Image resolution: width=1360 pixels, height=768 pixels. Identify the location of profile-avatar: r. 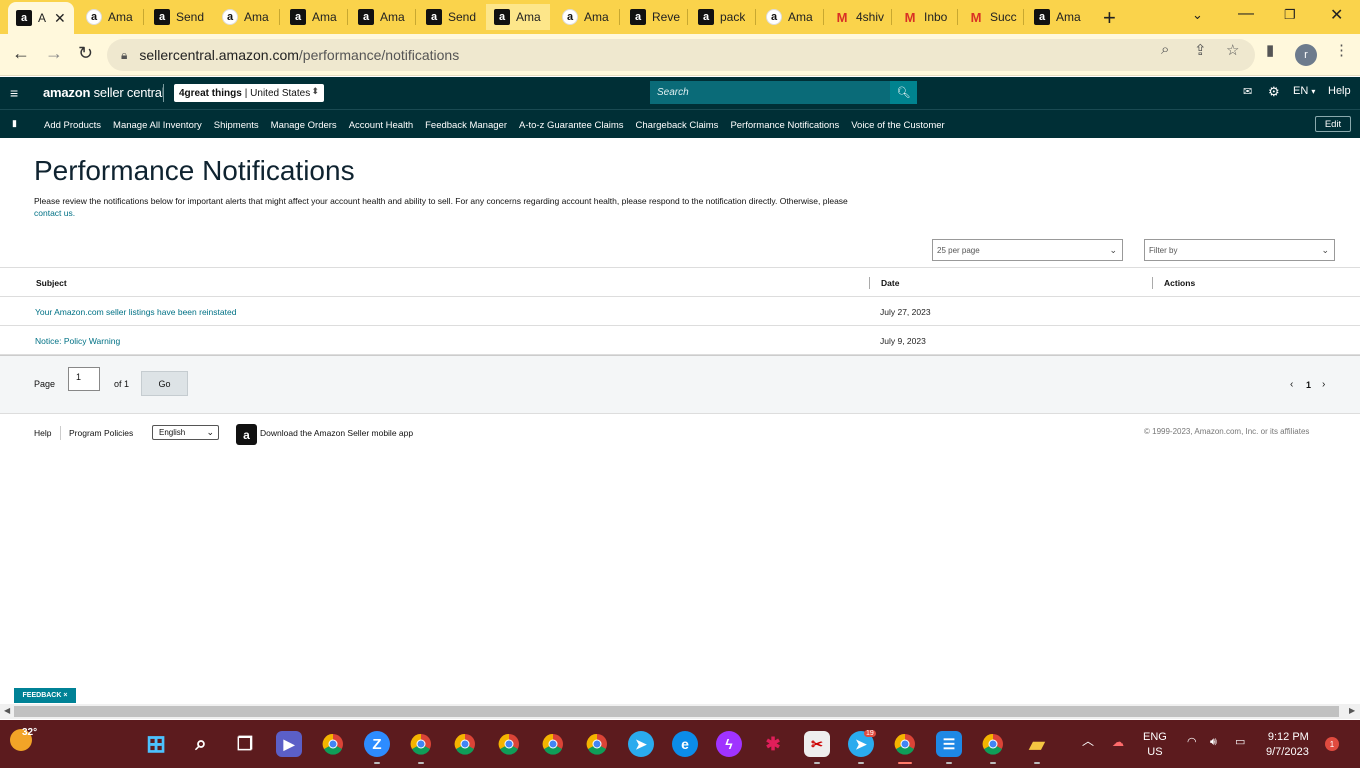
(1306, 55).